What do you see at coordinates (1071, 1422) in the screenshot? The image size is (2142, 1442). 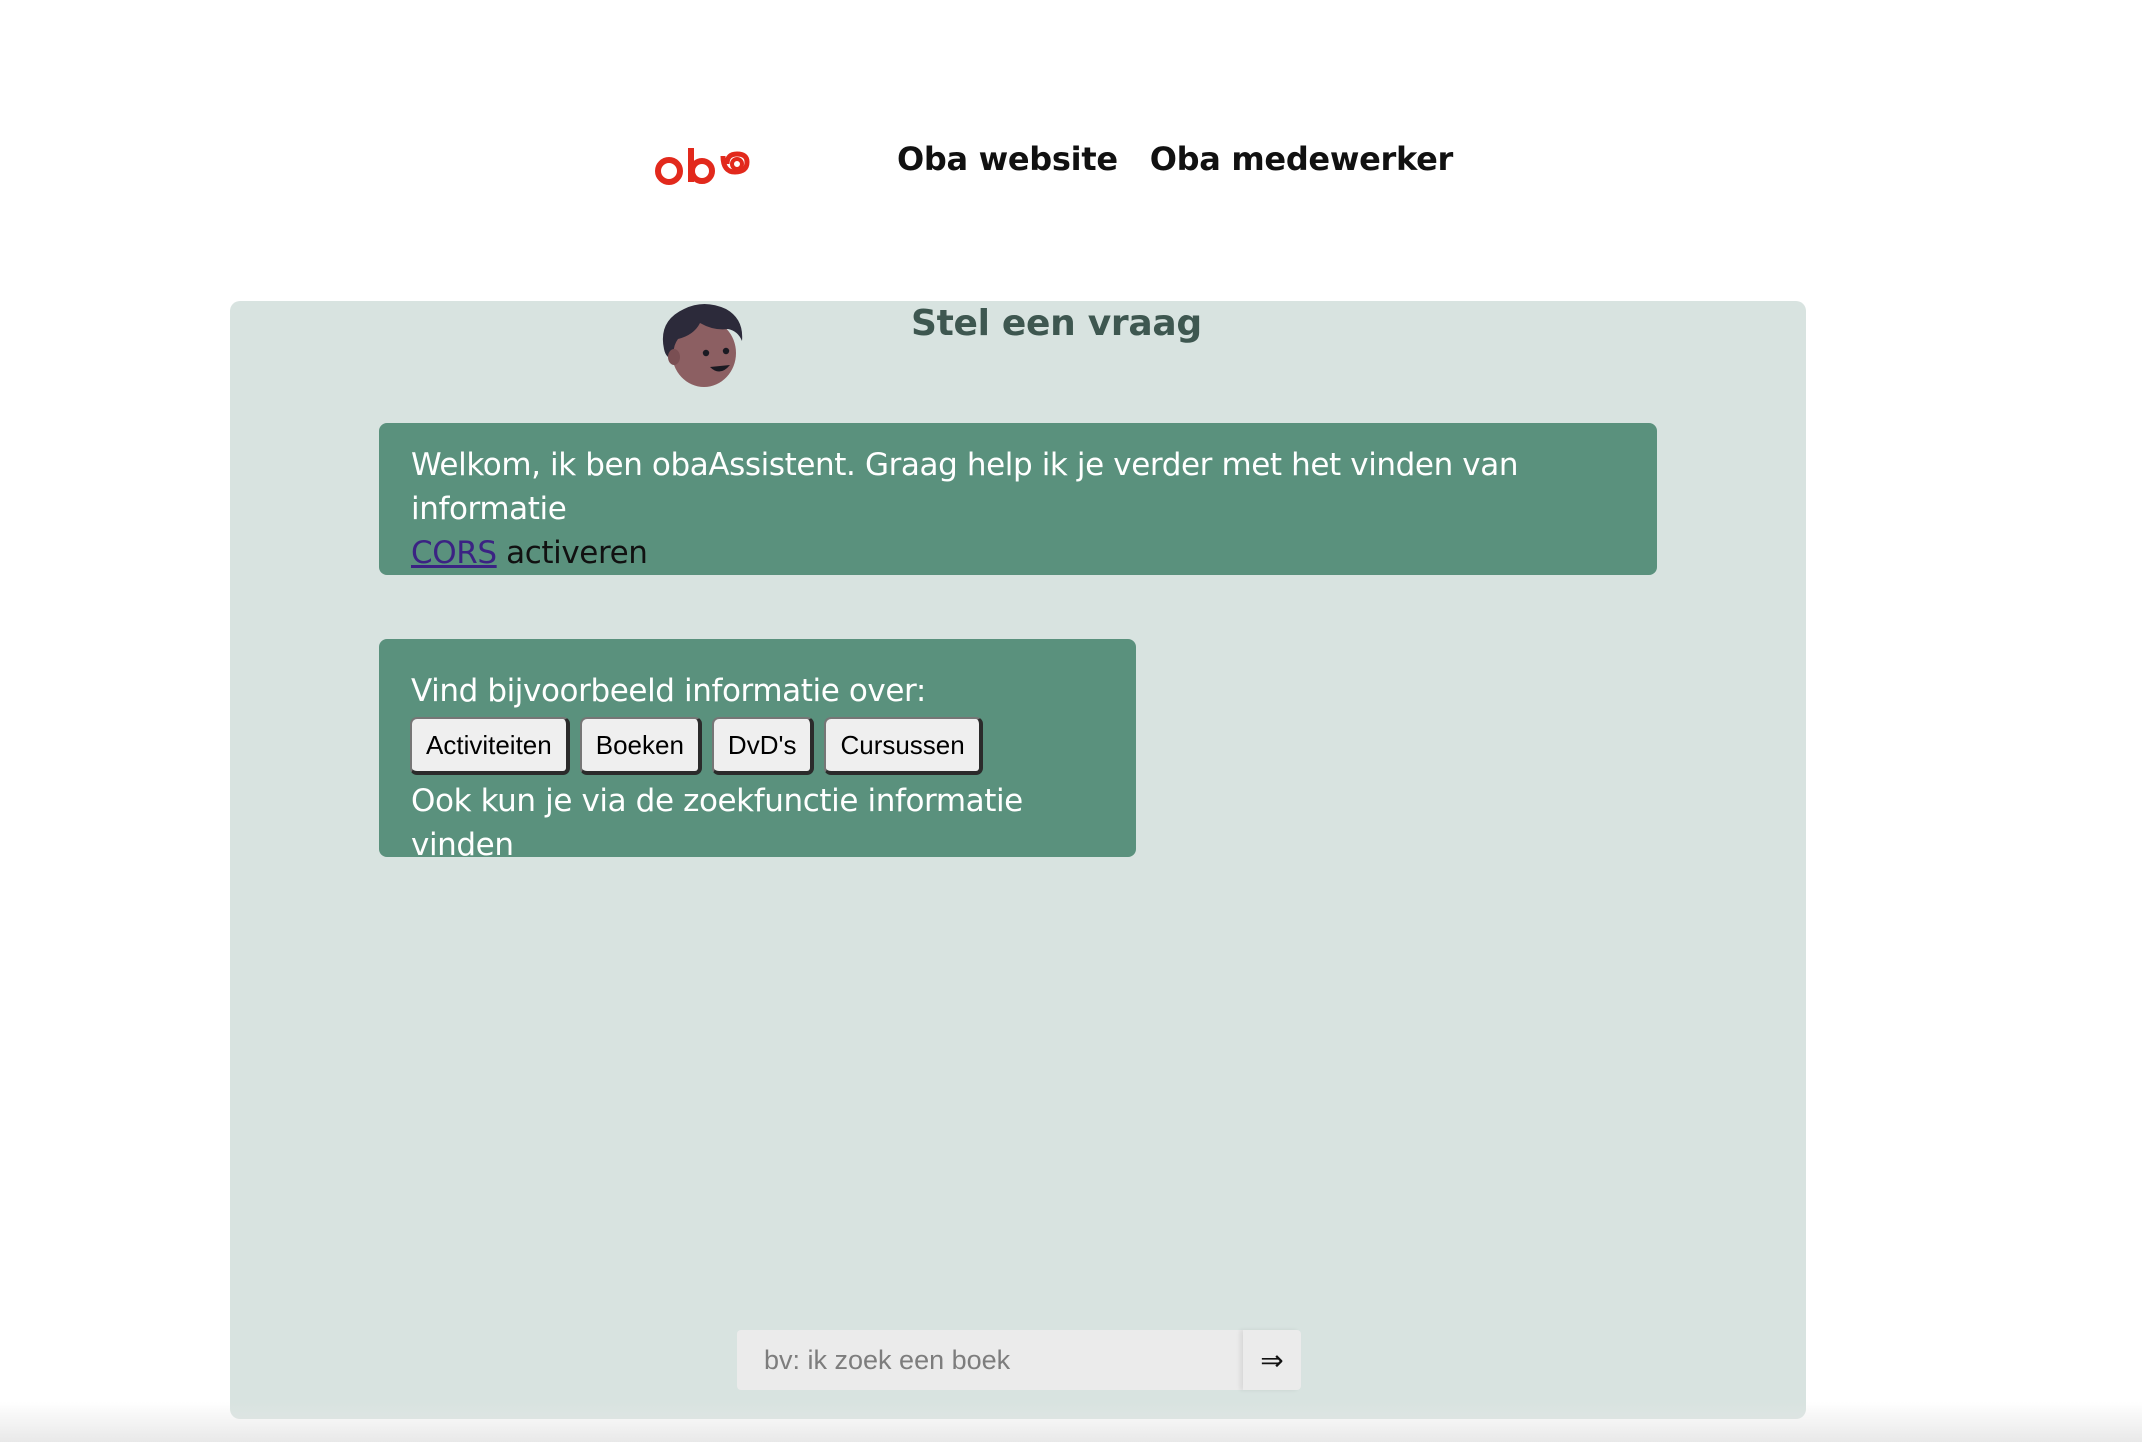 I see `bottom-edge-shadow` at bounding box center [1071, 1422].